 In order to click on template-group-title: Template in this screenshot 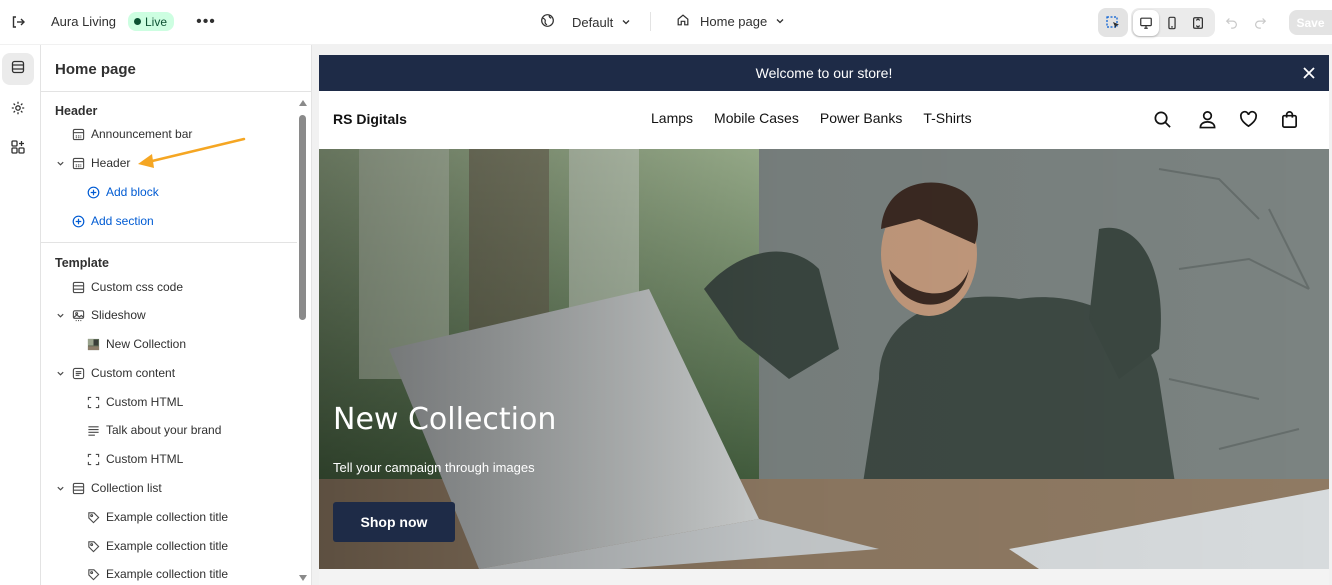, I will do `click(82, 263)`.